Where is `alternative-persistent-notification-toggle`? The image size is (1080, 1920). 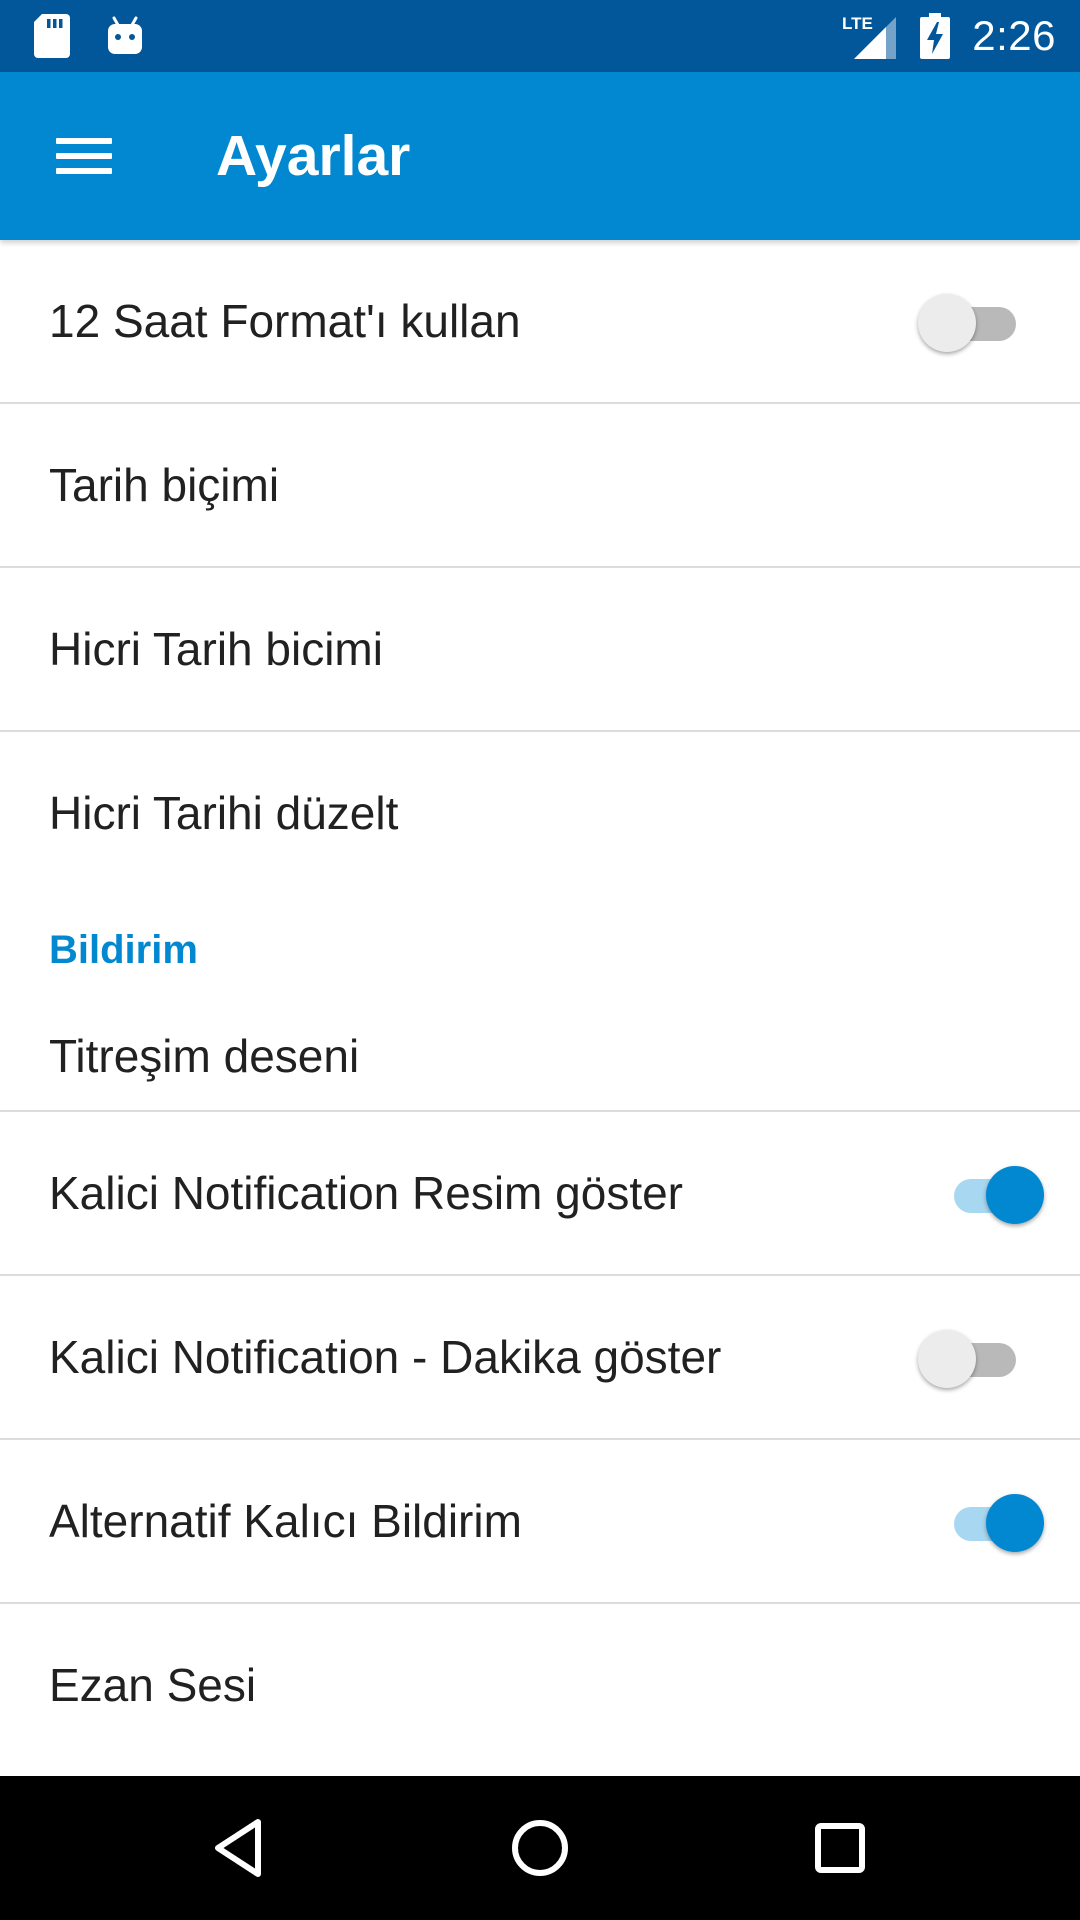 alternative-persistent-notification-toggle is located at coordinates (992, 1521).